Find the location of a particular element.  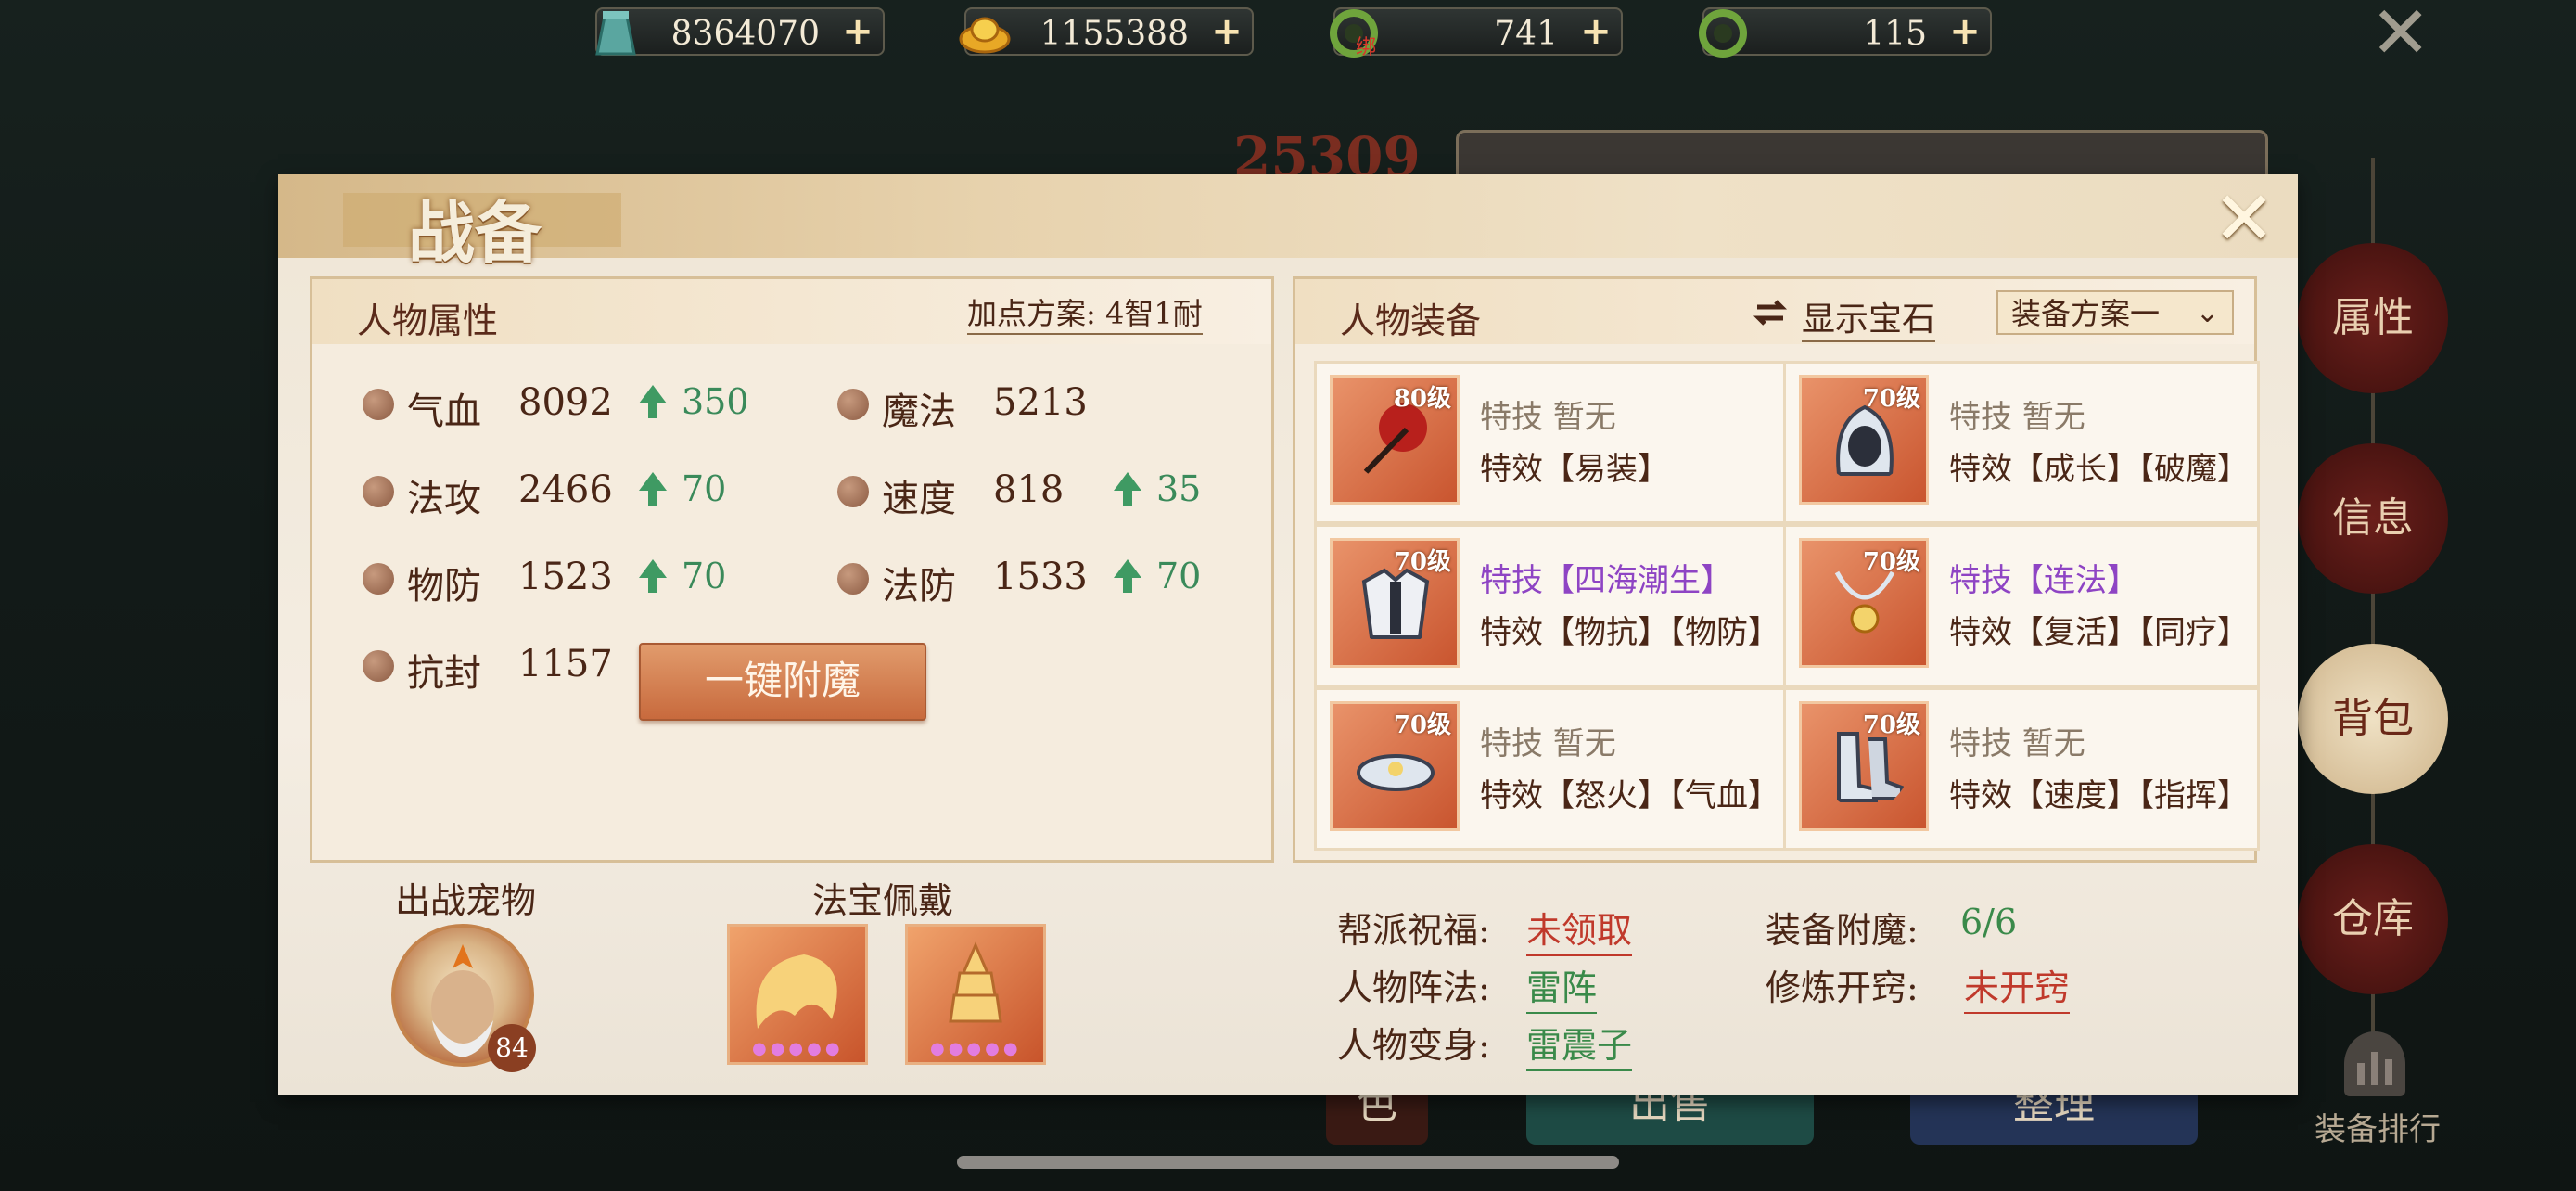

close-icon: ✕ is located at coordinates (2245, 219).